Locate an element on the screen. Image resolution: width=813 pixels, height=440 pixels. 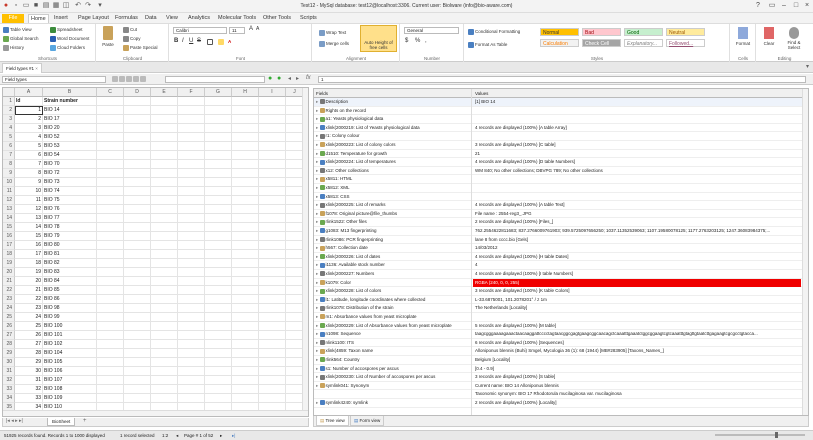
clear-button: Clear is located at coordinates (769, 37).